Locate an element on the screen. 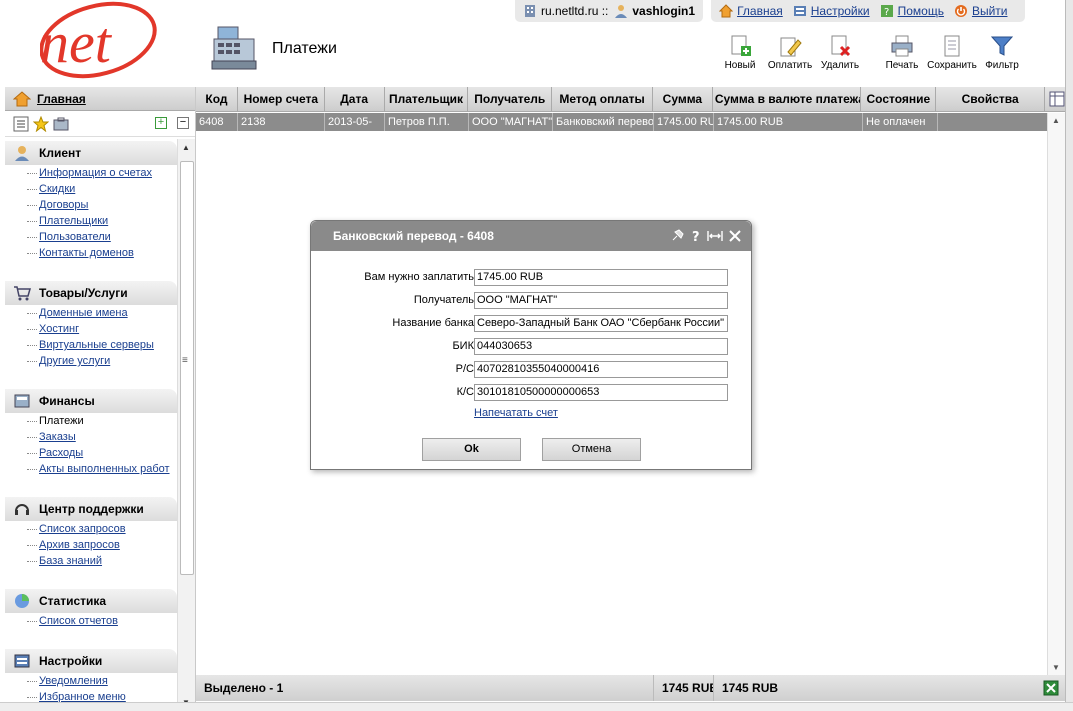 The width and height of the screenshot is (1073, 711). col-code: Код is located at coordinates (217, 99).